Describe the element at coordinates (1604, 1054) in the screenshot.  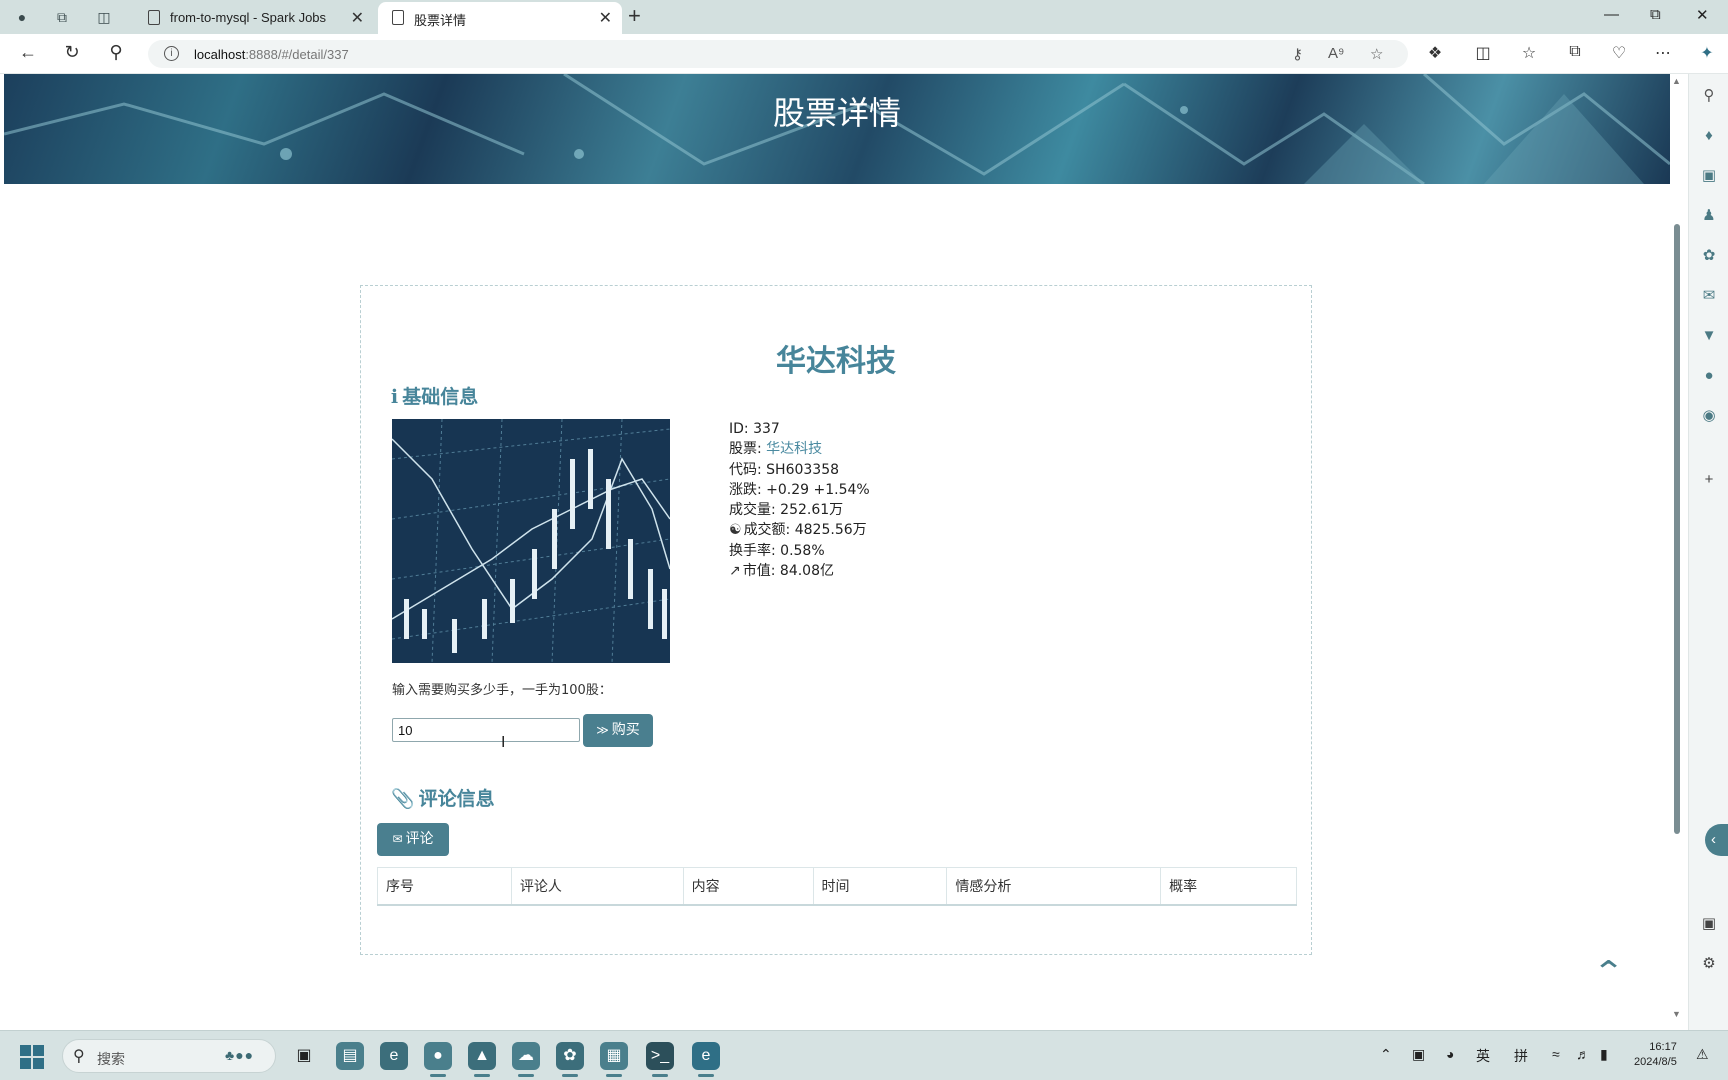
I see `battery-icon: ▮` at that location.